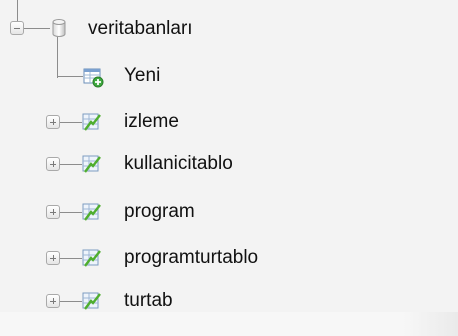  Describe the element at coordinates (151, 121) in the screenshot. I see `tree-node-label: izleme` at that location.